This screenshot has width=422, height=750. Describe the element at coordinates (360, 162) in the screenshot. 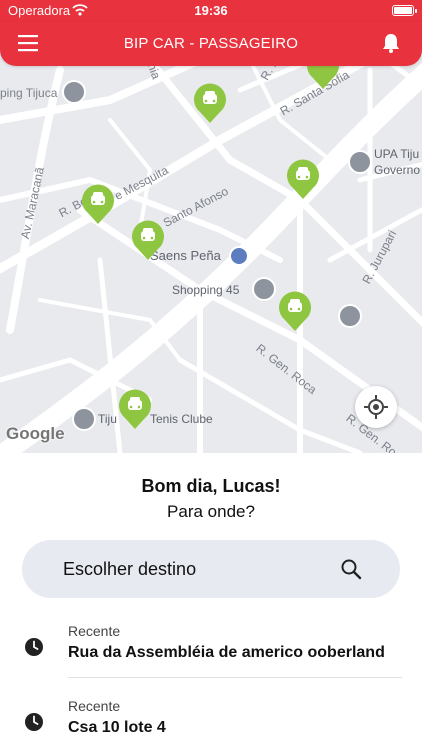

I see `hospital-poi-icon` at that location.